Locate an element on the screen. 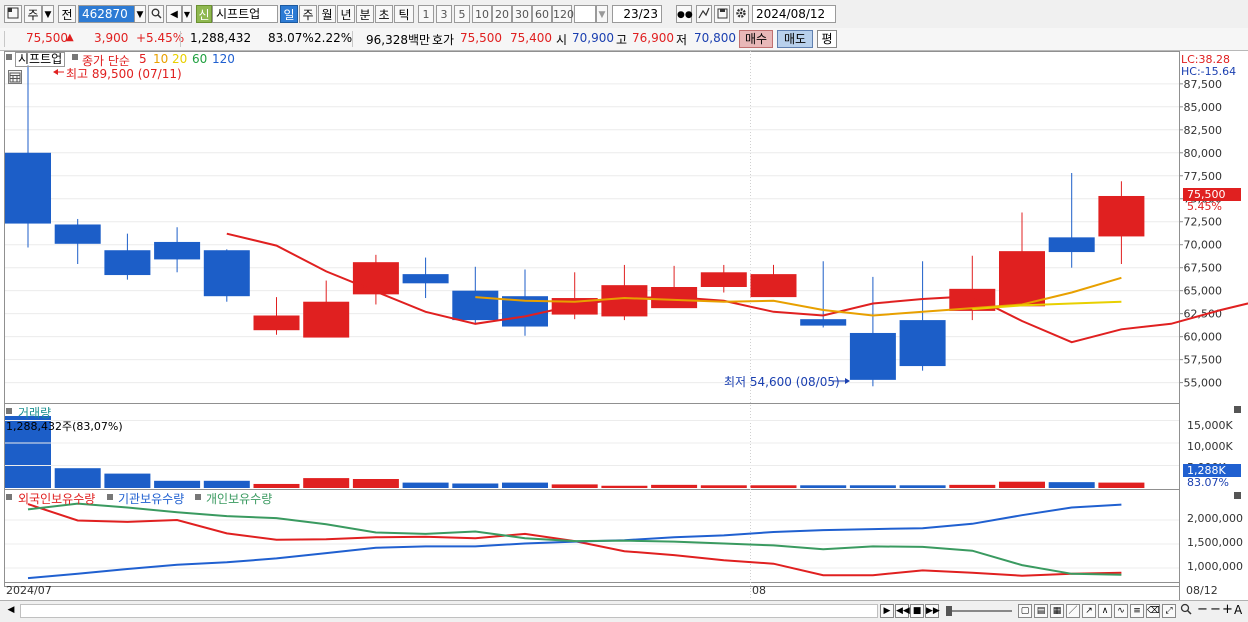 The image size is (1248, 622). sell-button: 매도 is located at coordinates (795, 39).